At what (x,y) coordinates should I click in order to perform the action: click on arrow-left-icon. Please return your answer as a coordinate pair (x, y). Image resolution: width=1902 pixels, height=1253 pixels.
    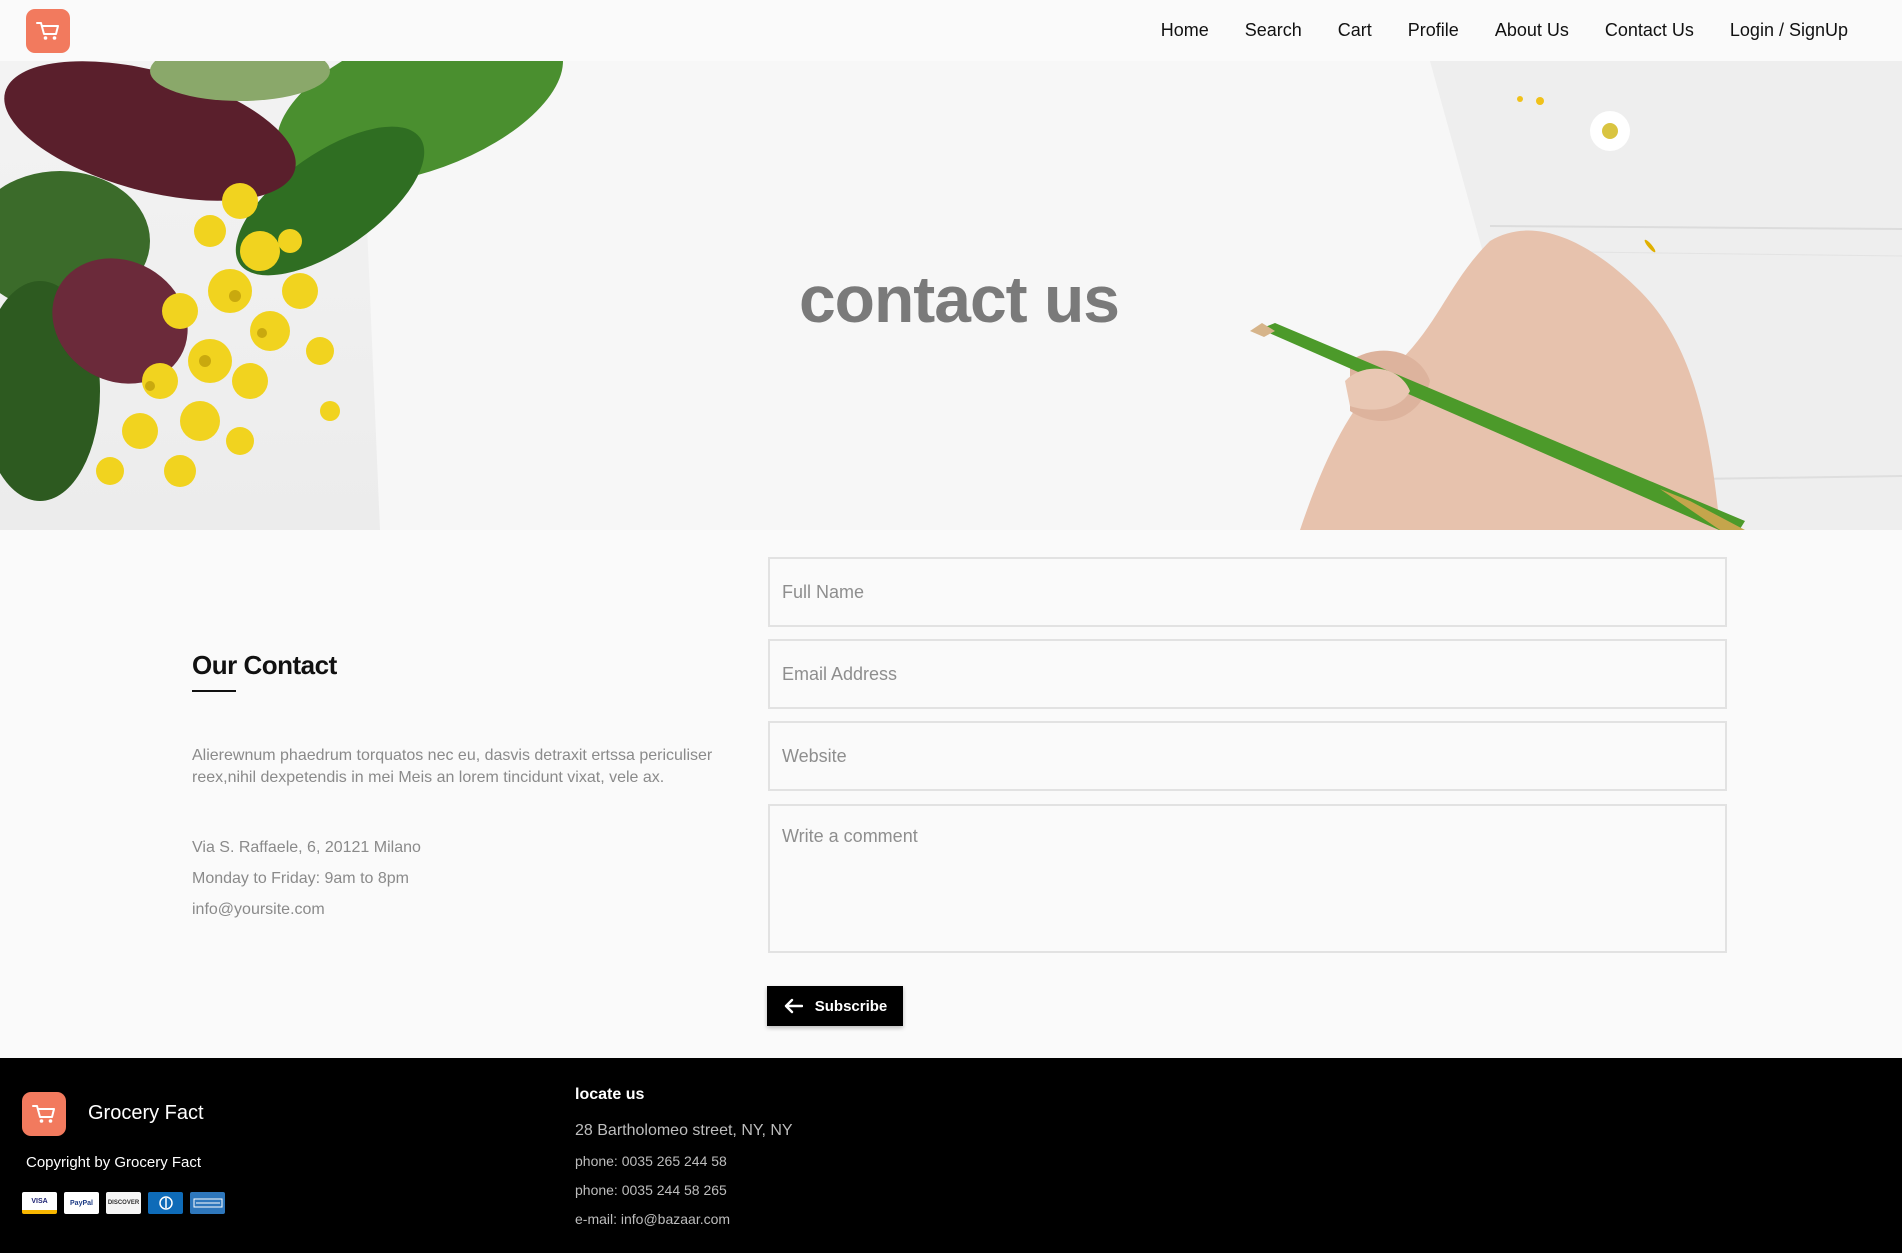
    Looking at the image, I should click on (793, 1006).